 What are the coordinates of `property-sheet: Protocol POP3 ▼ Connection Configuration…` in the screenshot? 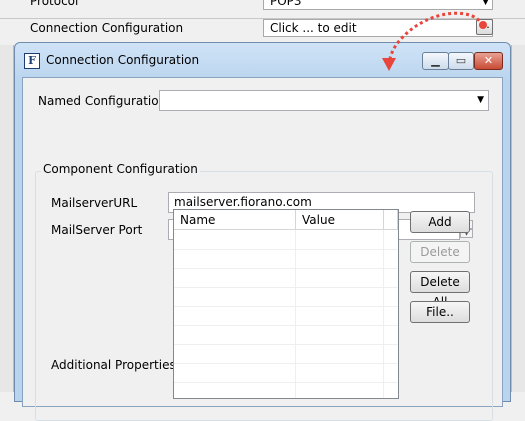 It's located at (262, 22).